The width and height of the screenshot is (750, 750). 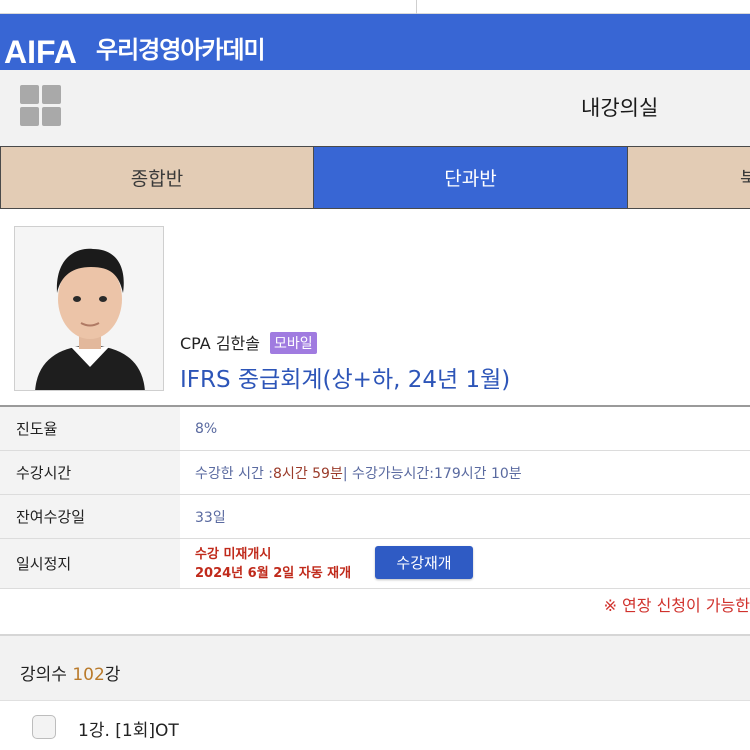 What do you see at coordinates (233, 554) in the screenshot?
I see `pause-status-line1: 수강 미재개시` at bounding box center [233, 554].